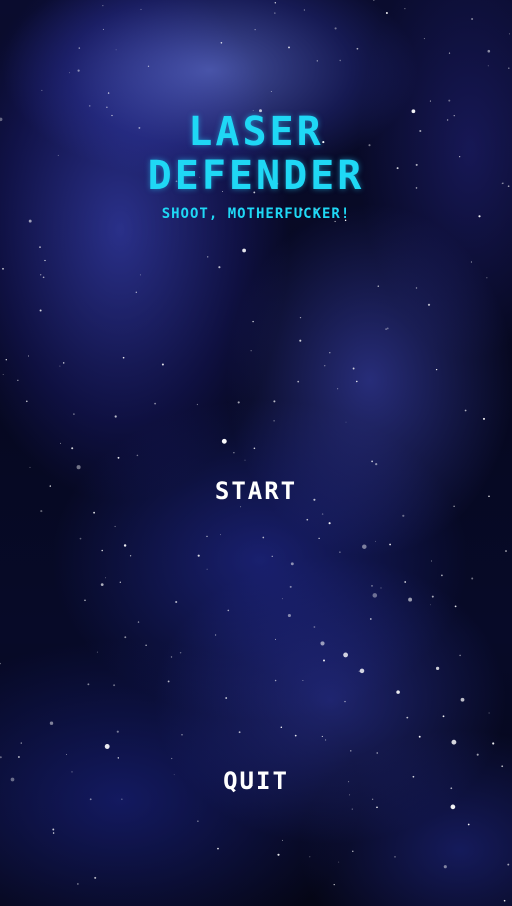  I want to click on start-button: START, so click(256, 491).